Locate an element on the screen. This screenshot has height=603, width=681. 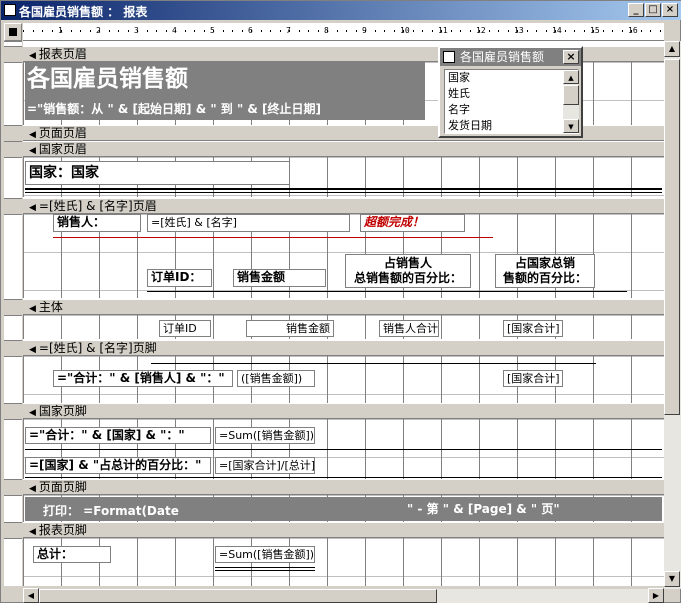
salesperson-label: 销售人： is located at coordinates (97, 223).